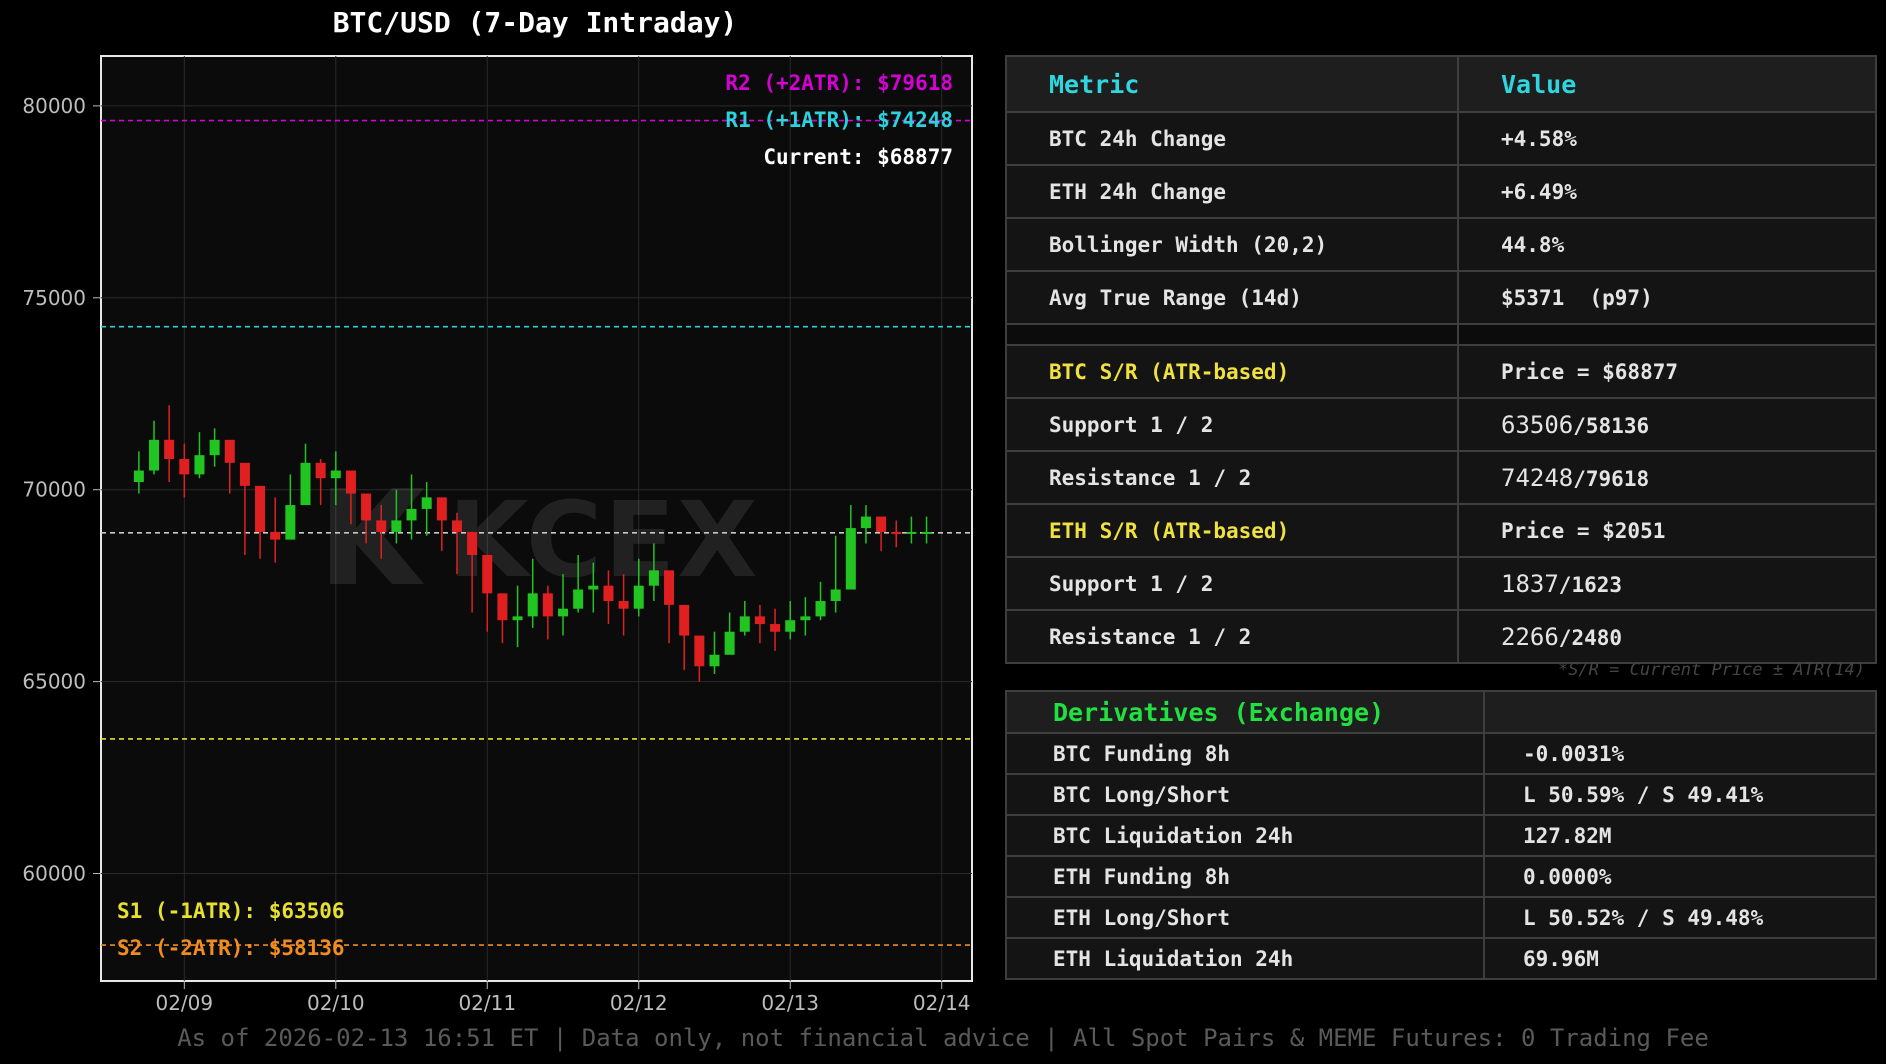 The image size is (1886, 1064). I want to click on derivative-value: 69.96M, so click(1680, 958).